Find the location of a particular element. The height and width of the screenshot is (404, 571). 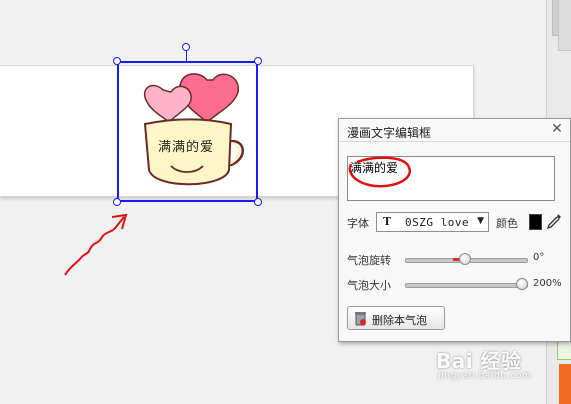

bubble-text-value: 满满的爱 is located at coordinates (374, 168).